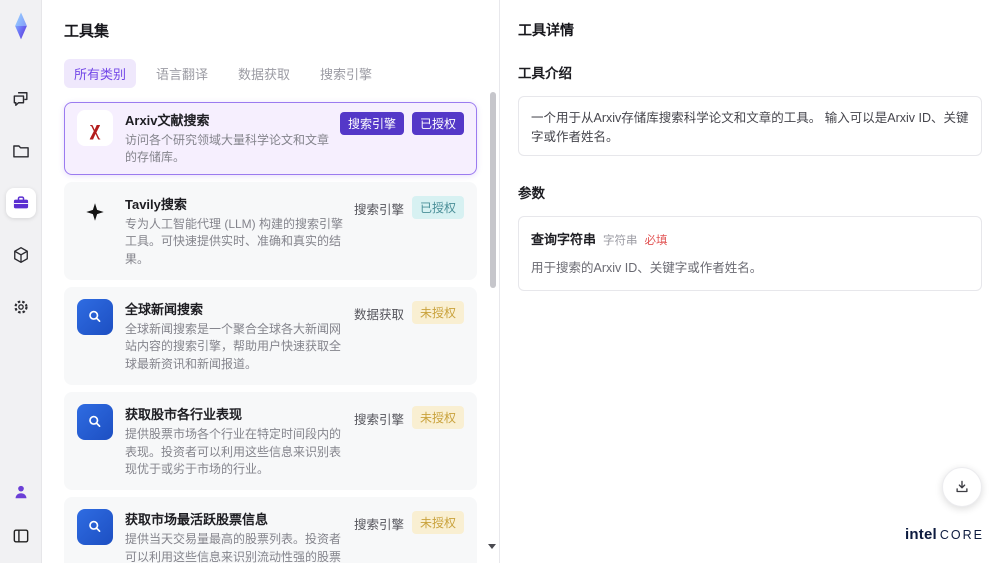 The height and width of the screenshot is (563, 1000). I want to click on package-cube-icon, so click(21, 255).